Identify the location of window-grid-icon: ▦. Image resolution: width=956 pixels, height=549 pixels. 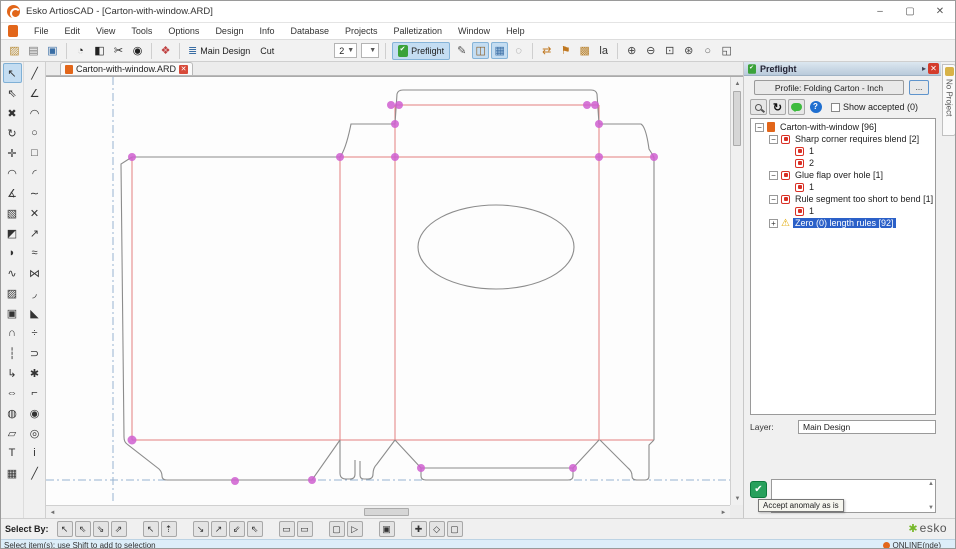
(500, 50).